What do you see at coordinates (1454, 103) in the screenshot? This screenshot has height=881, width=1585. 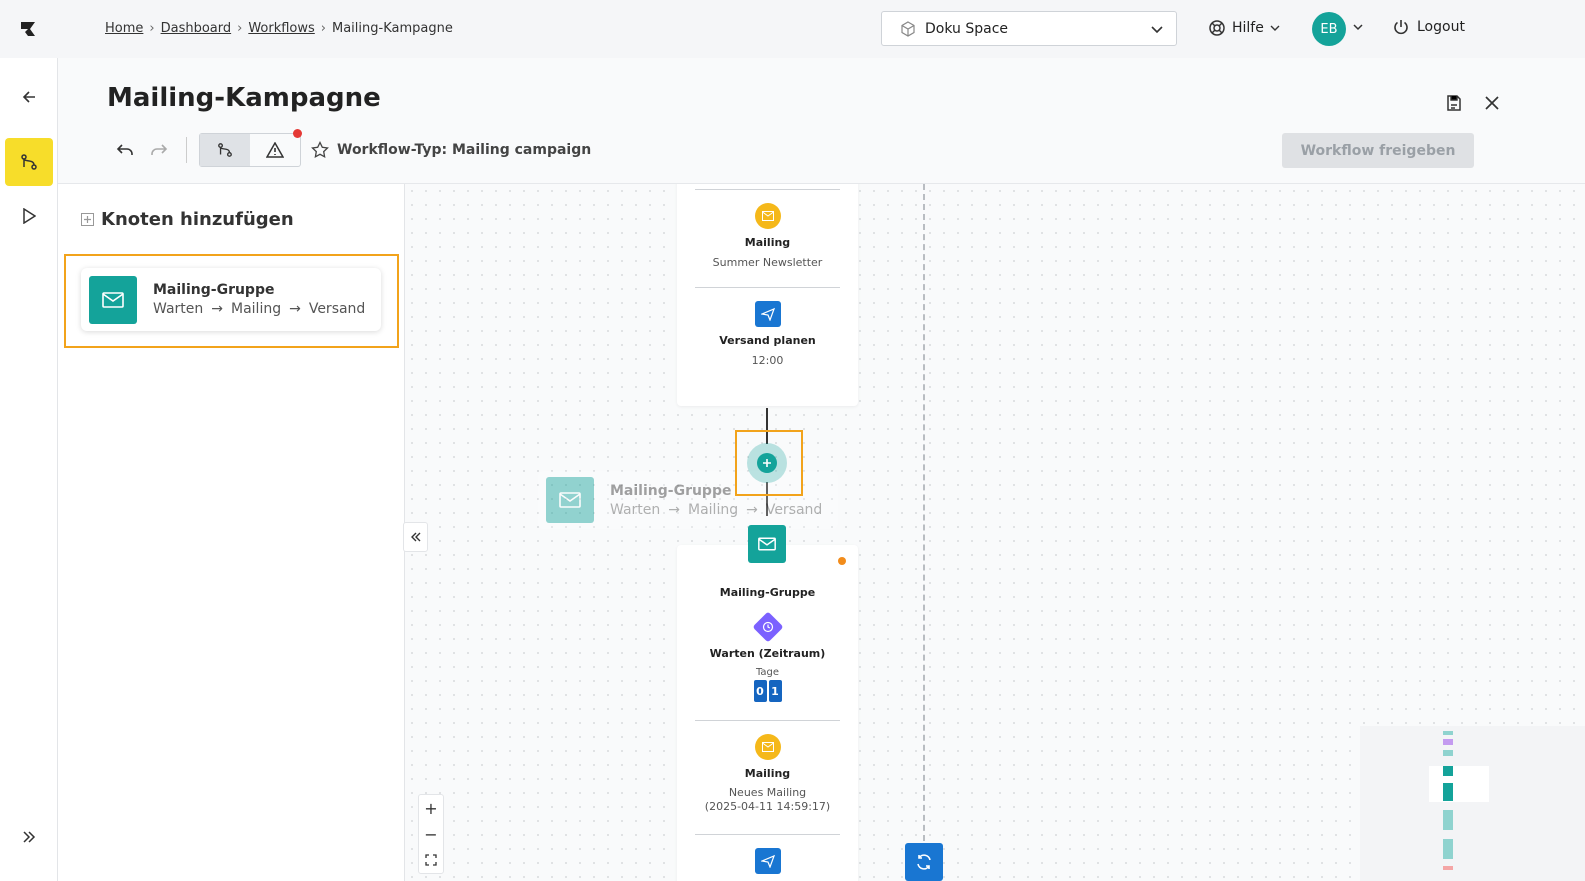 I see `save-icon` at bounding box center [1454, 103].